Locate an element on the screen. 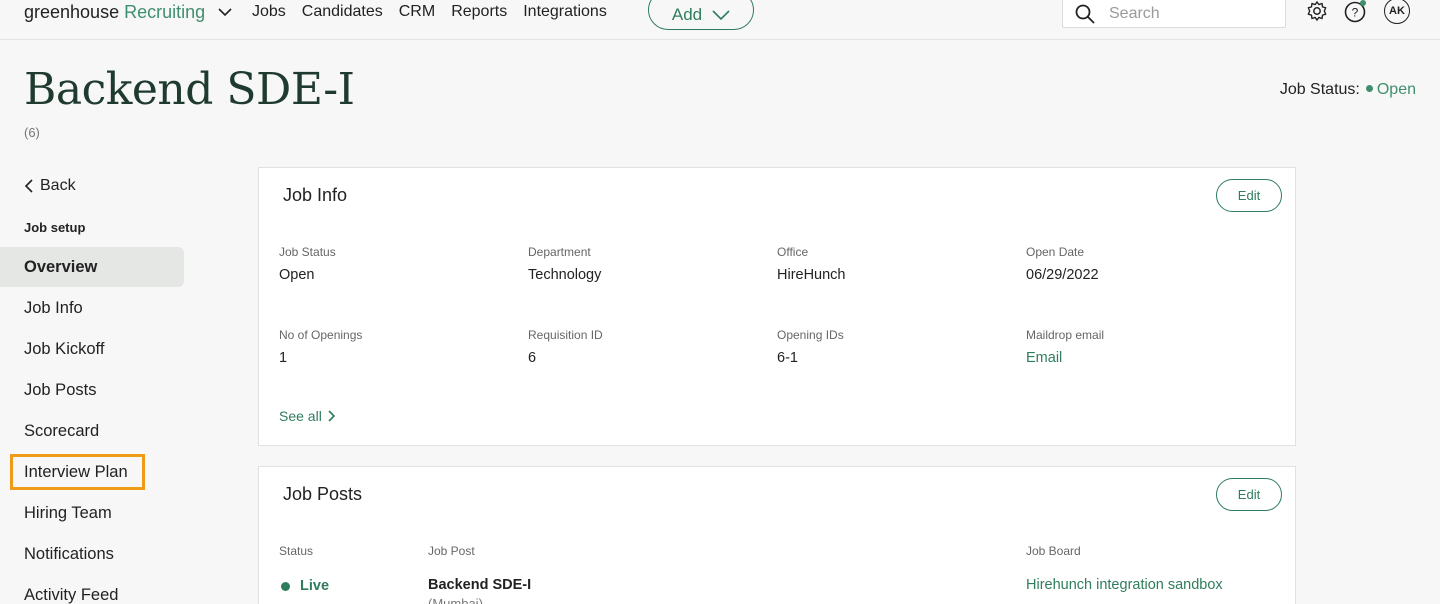 This screenshot has height=604, width=1440. brand-logo: greenhouse Recruiting is located at coordinates (128, 12).